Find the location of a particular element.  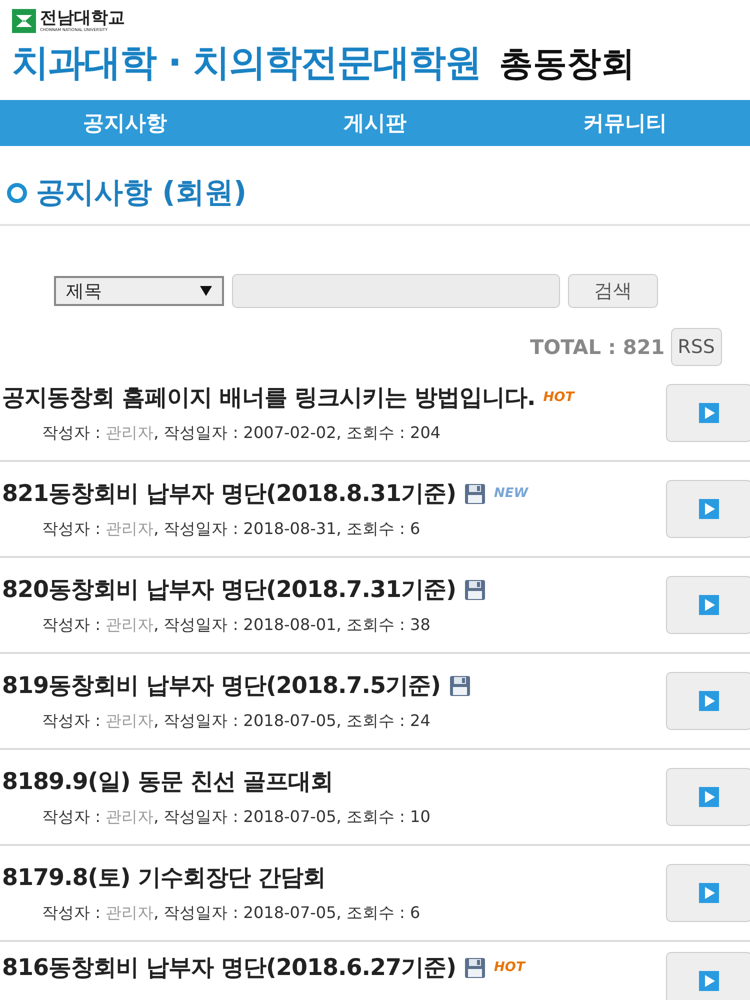

search-type-dropdown: 제목 is located at coordinates (139, 291).